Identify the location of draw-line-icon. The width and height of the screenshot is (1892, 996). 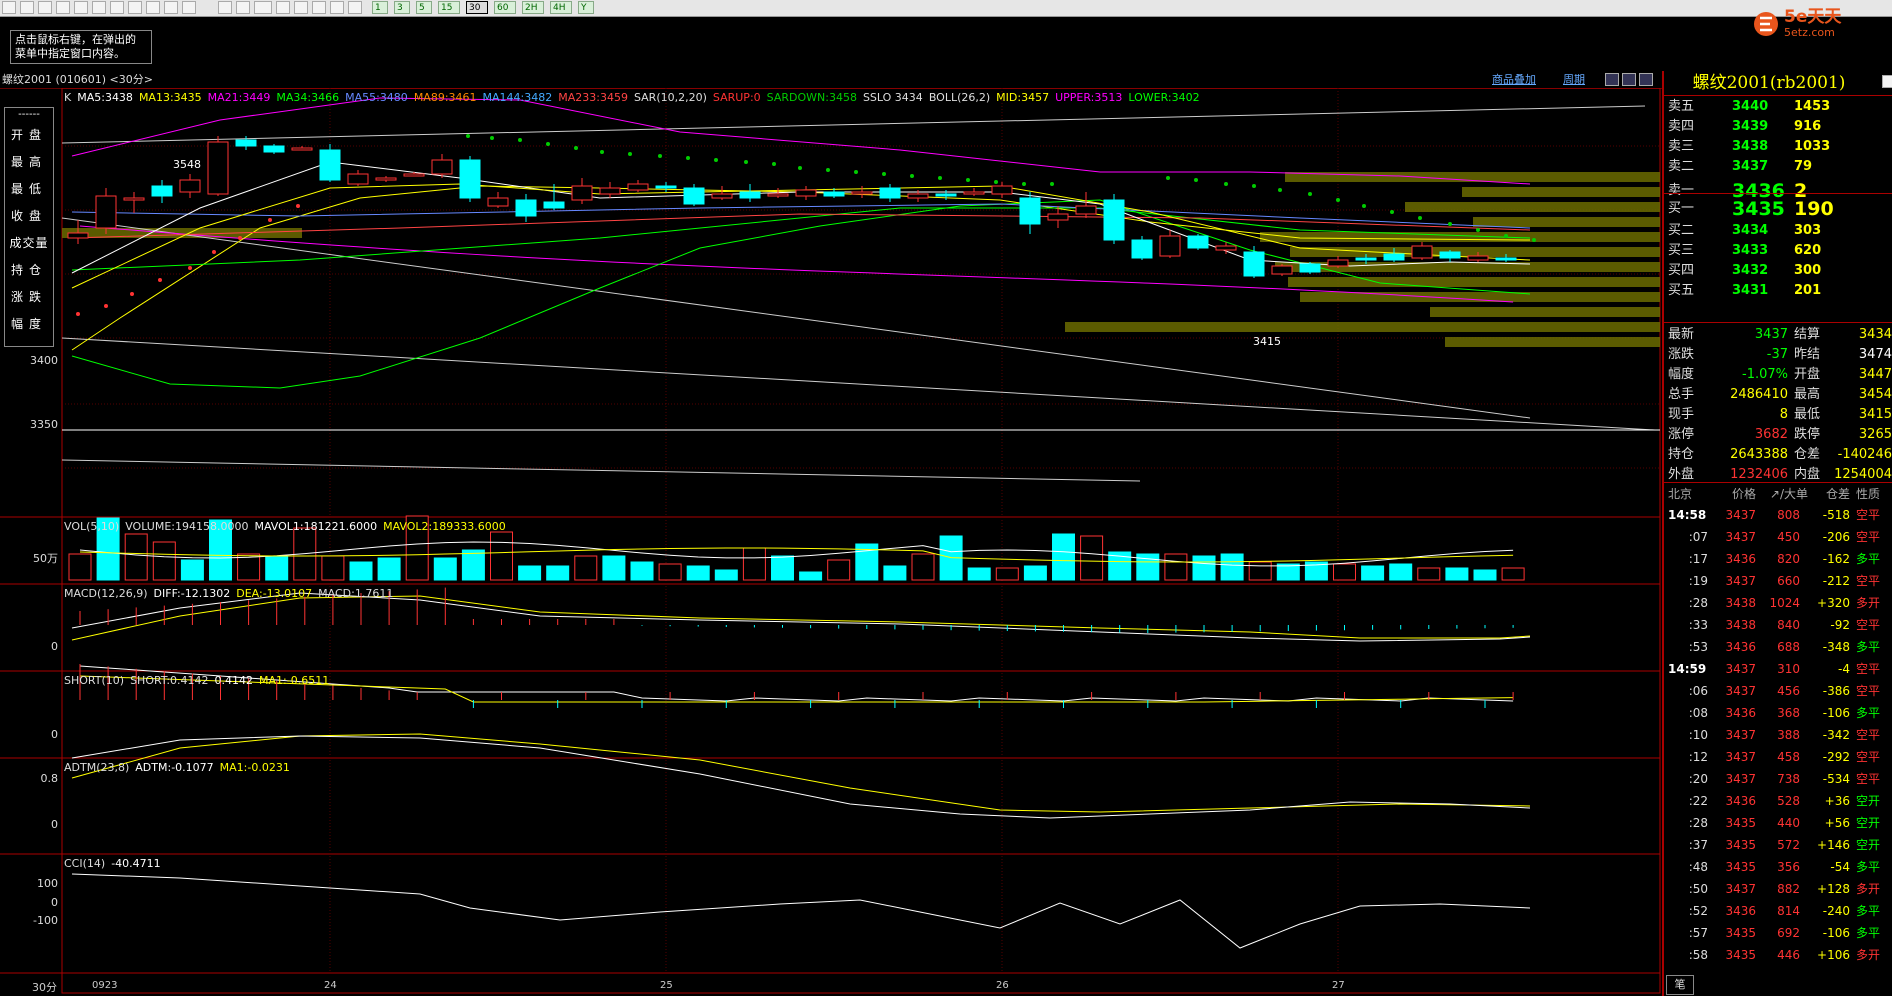
(135, 7).